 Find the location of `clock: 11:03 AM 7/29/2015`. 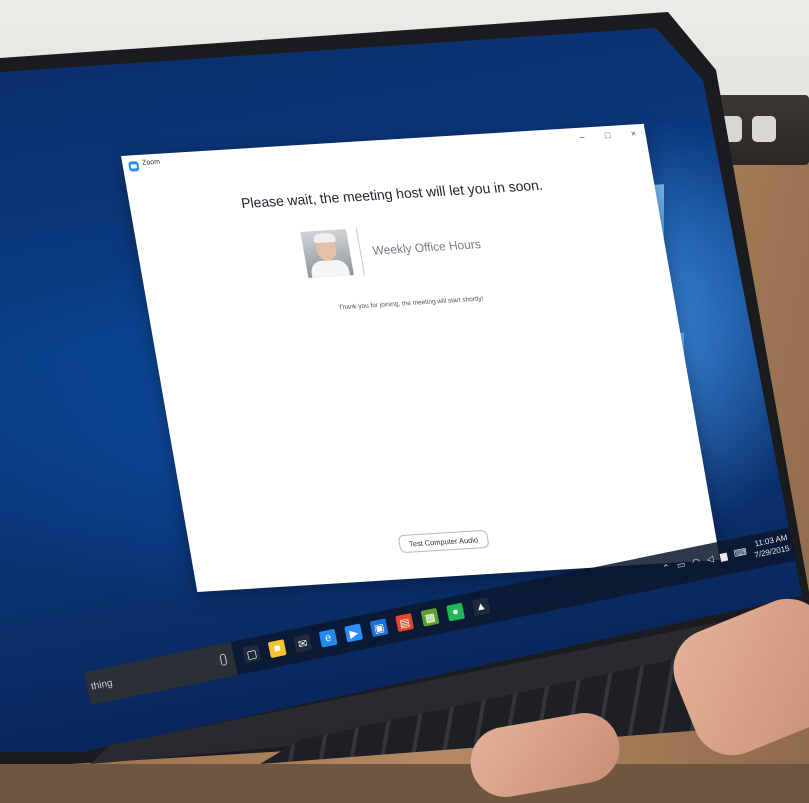

clock: 11:03 AM 7/29/2015 is located at coordinates (771, 546).